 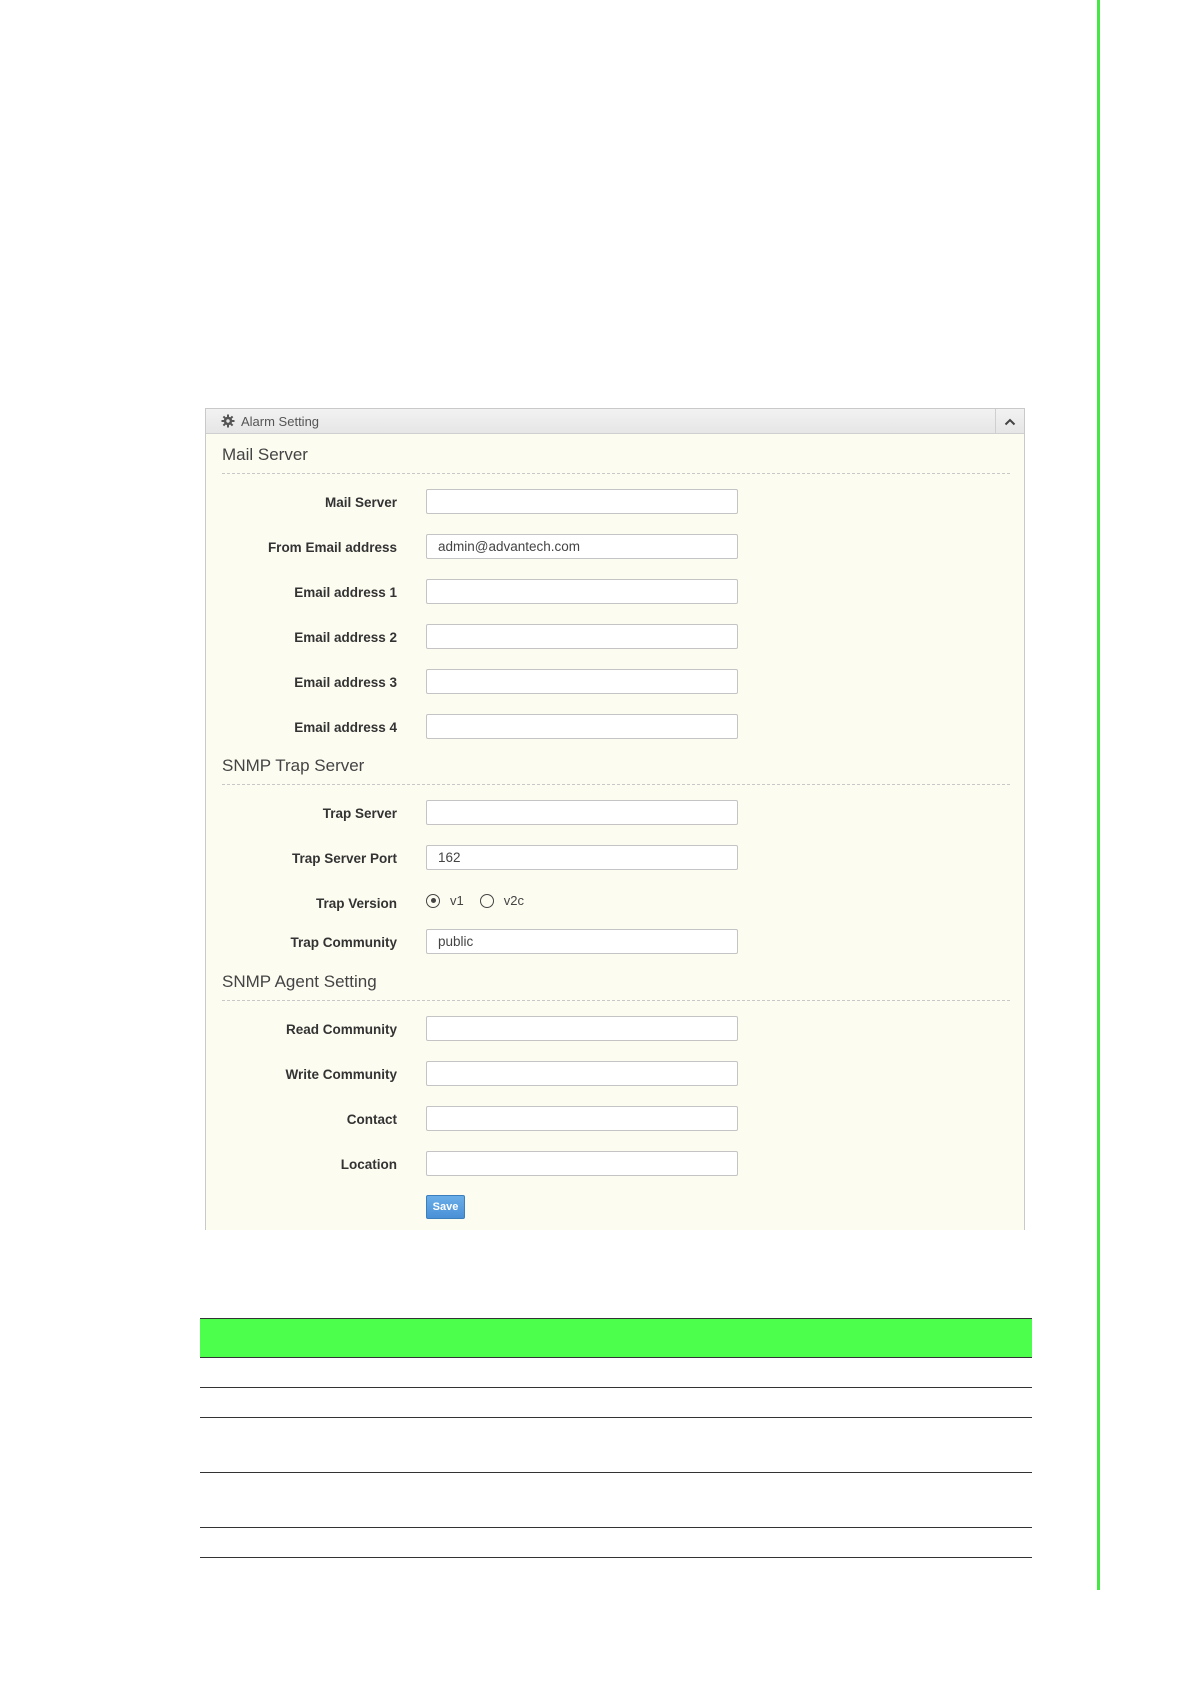 I want to click on panel-title: Alarm Setting, so click(x=280, y=421).